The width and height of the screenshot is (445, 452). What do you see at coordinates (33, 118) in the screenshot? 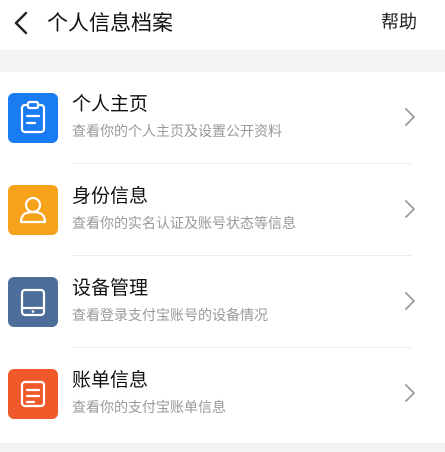
I see `clipboard-icon` at bounding box center [33, 118].